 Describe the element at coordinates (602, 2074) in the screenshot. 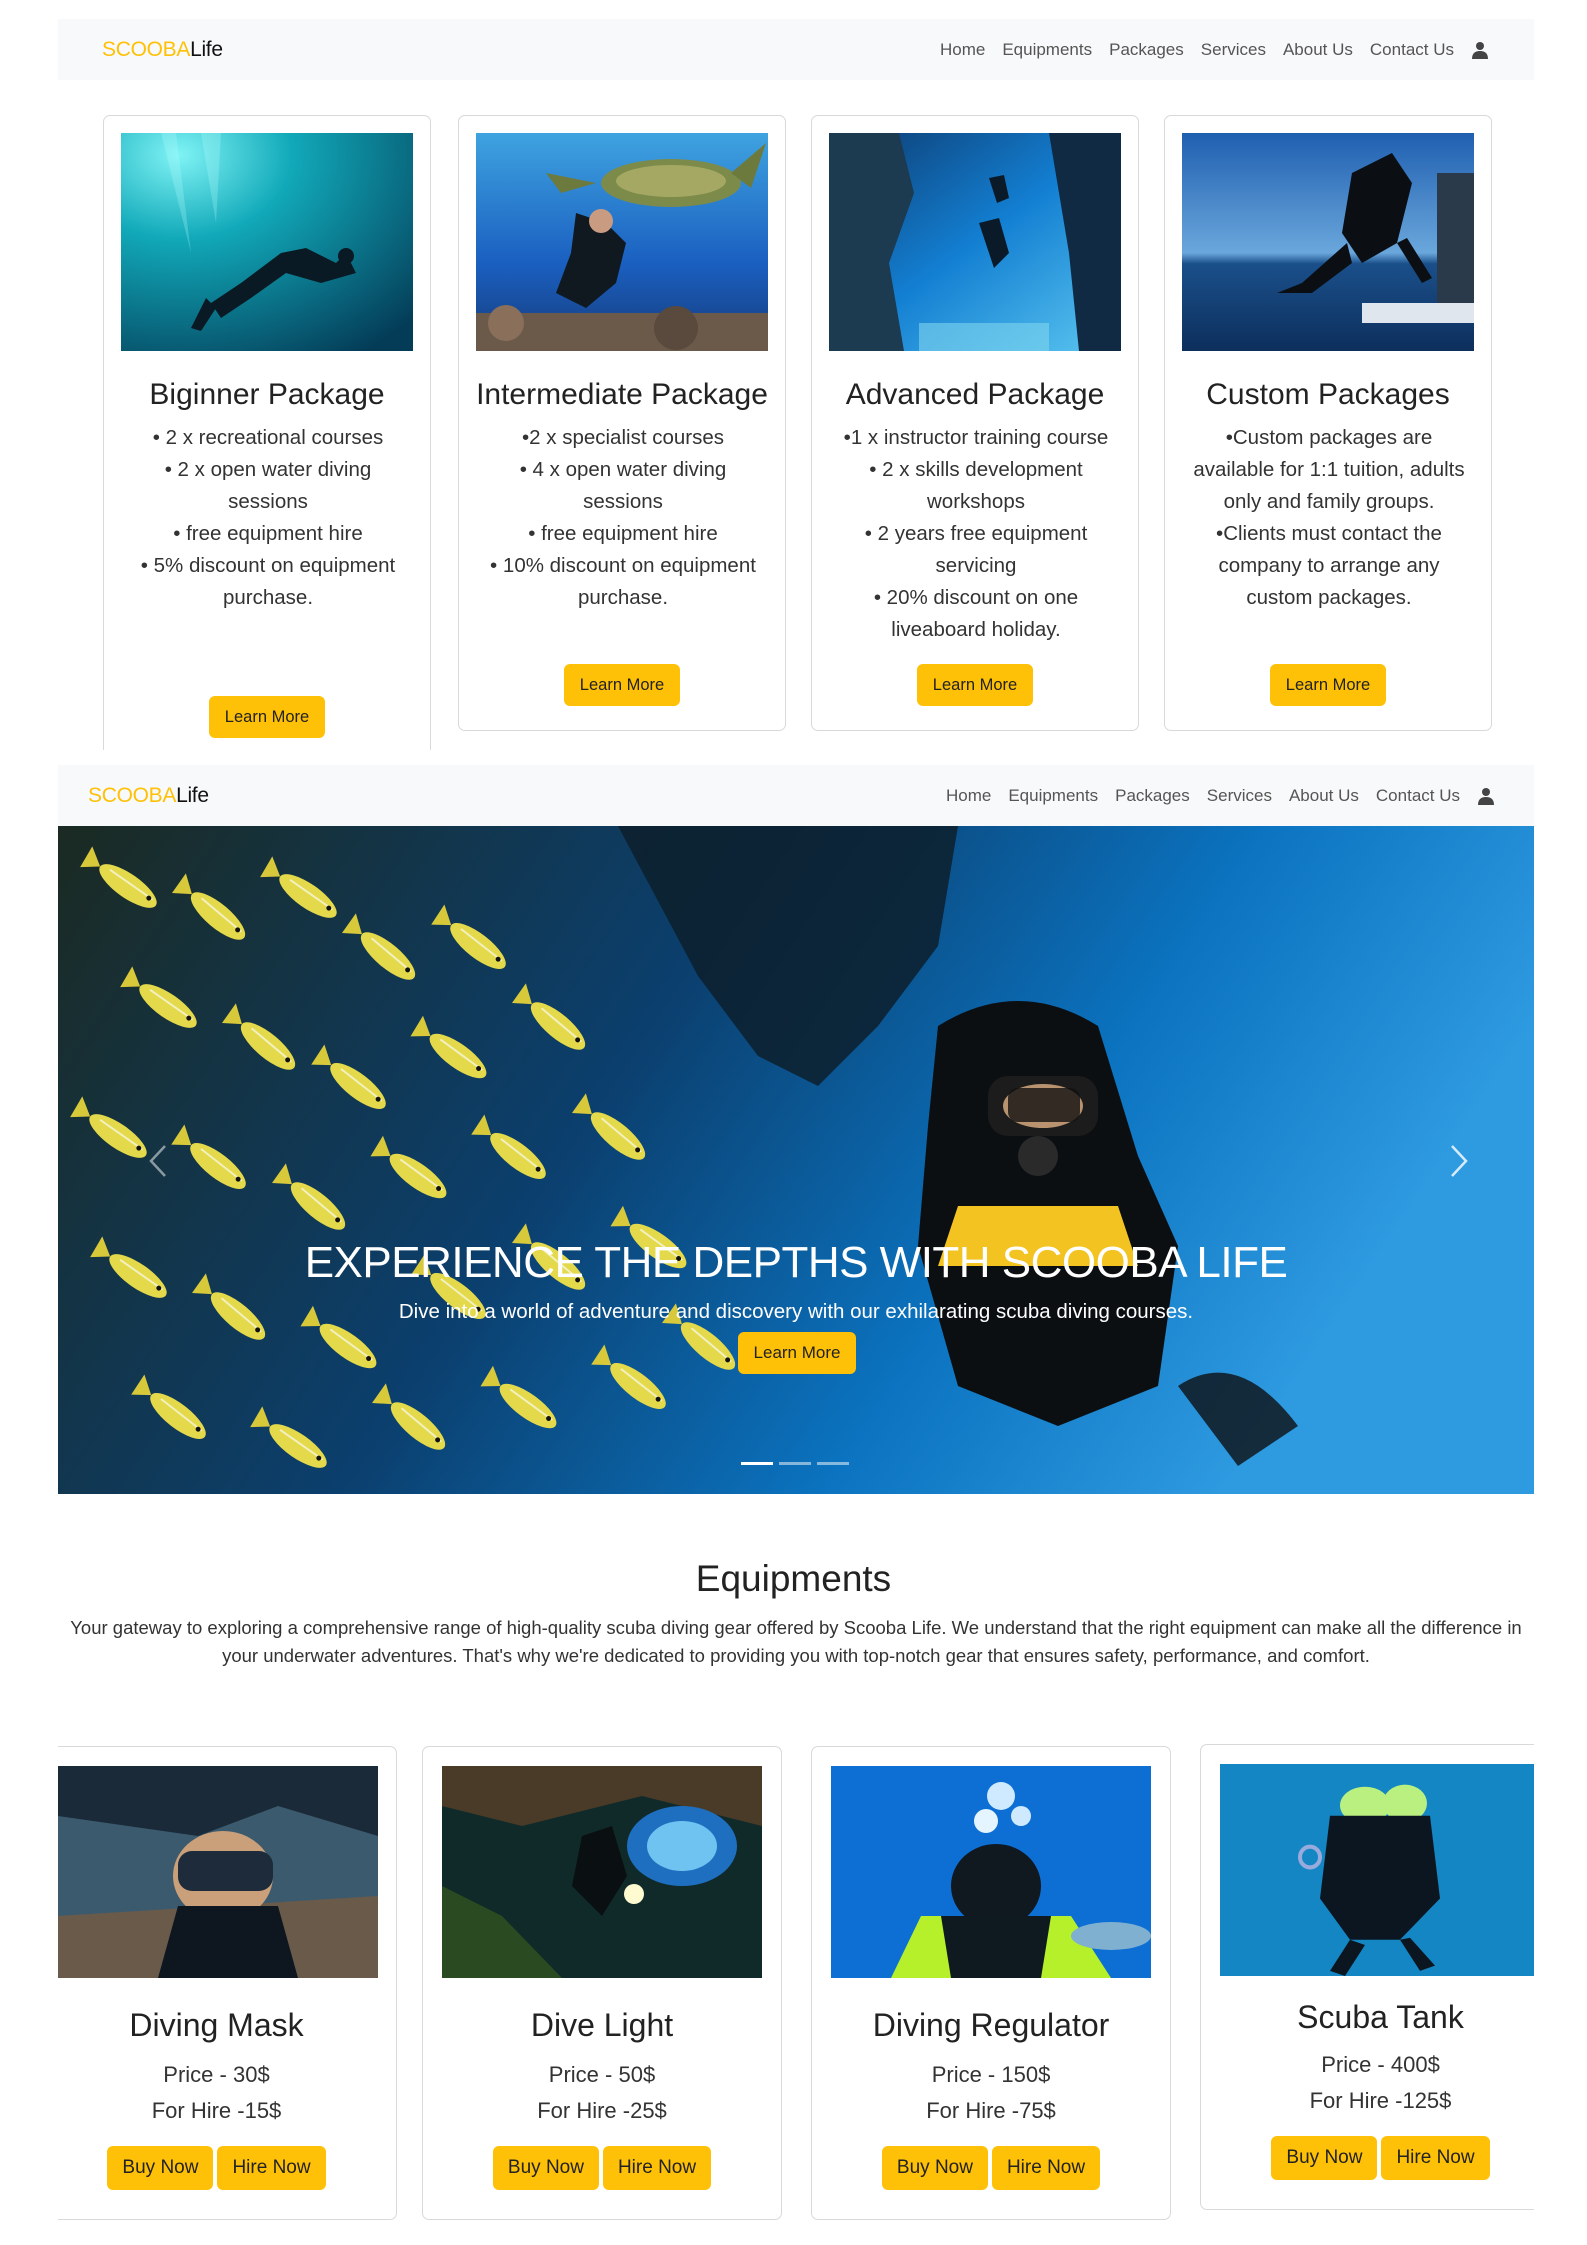

I see `equipment-price: Price - 50$` at that location.